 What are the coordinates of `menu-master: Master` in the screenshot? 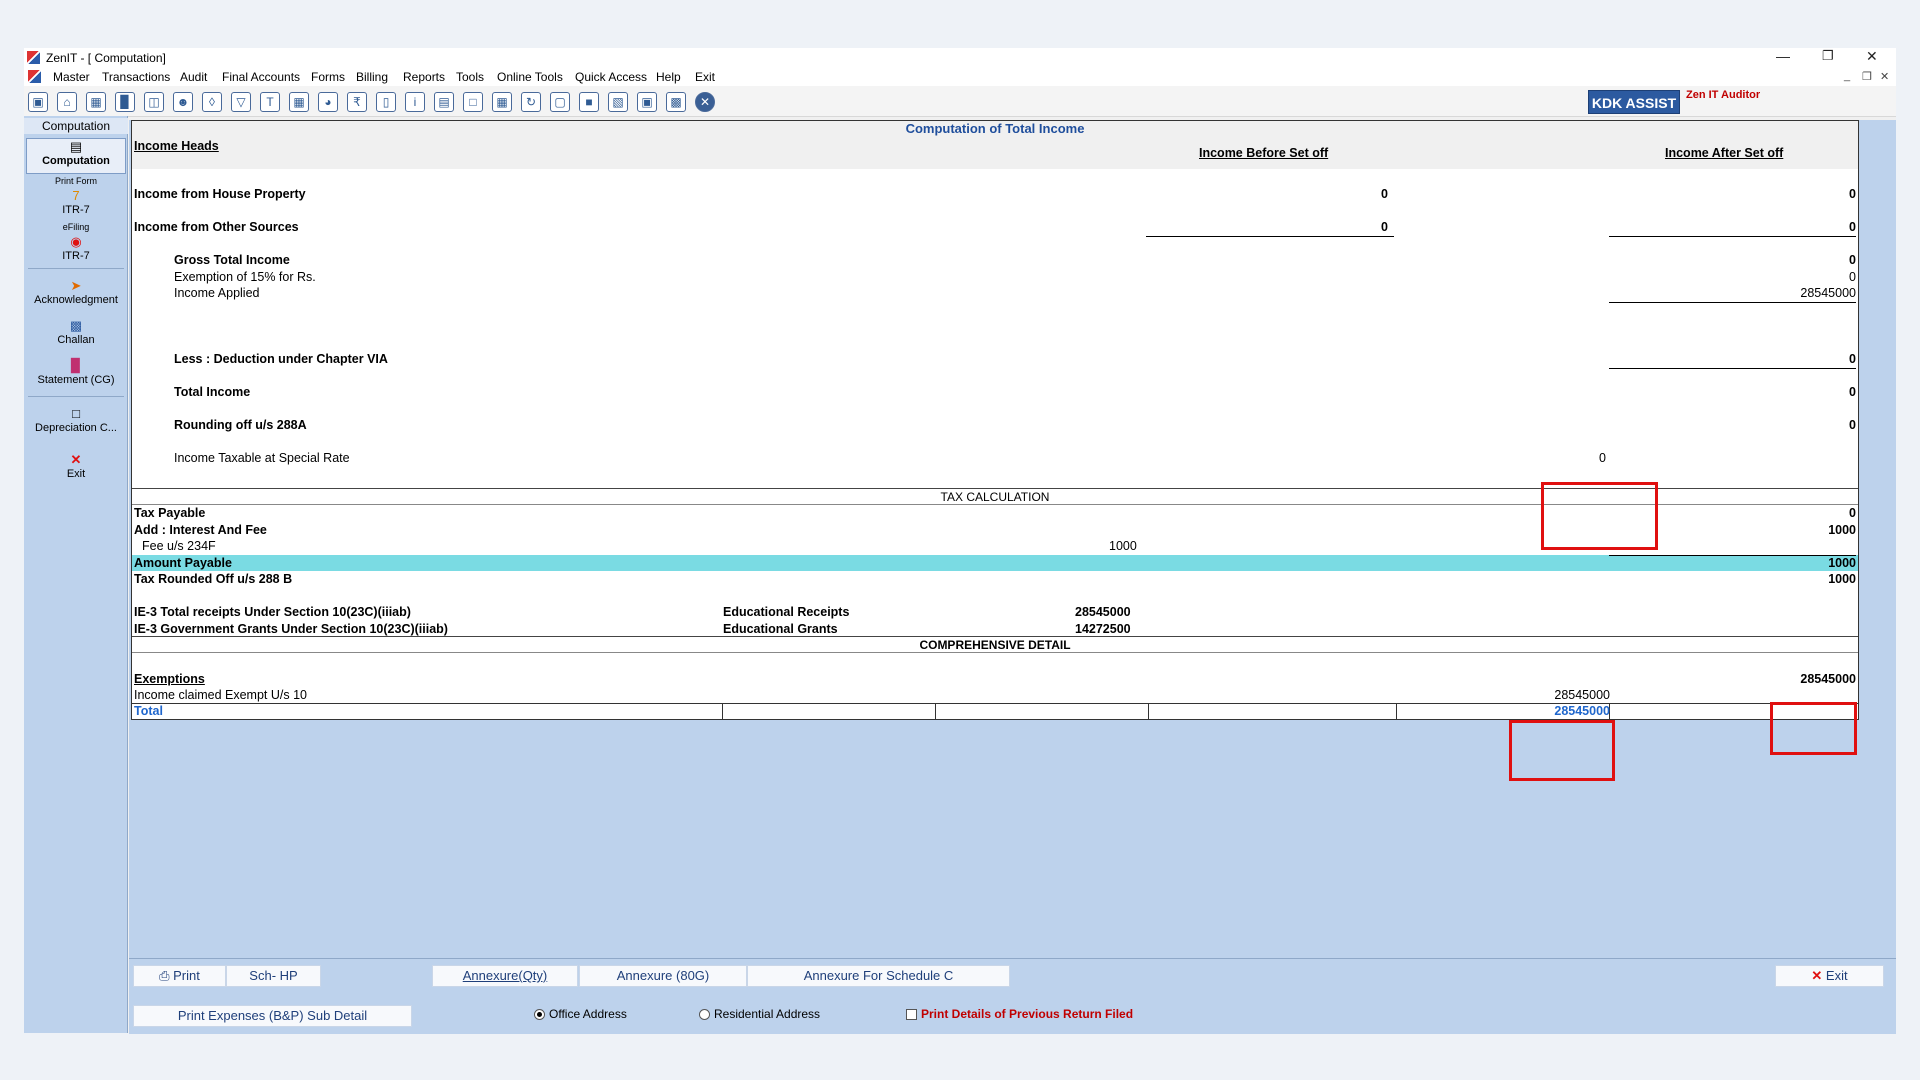 It's located at (71, 77).